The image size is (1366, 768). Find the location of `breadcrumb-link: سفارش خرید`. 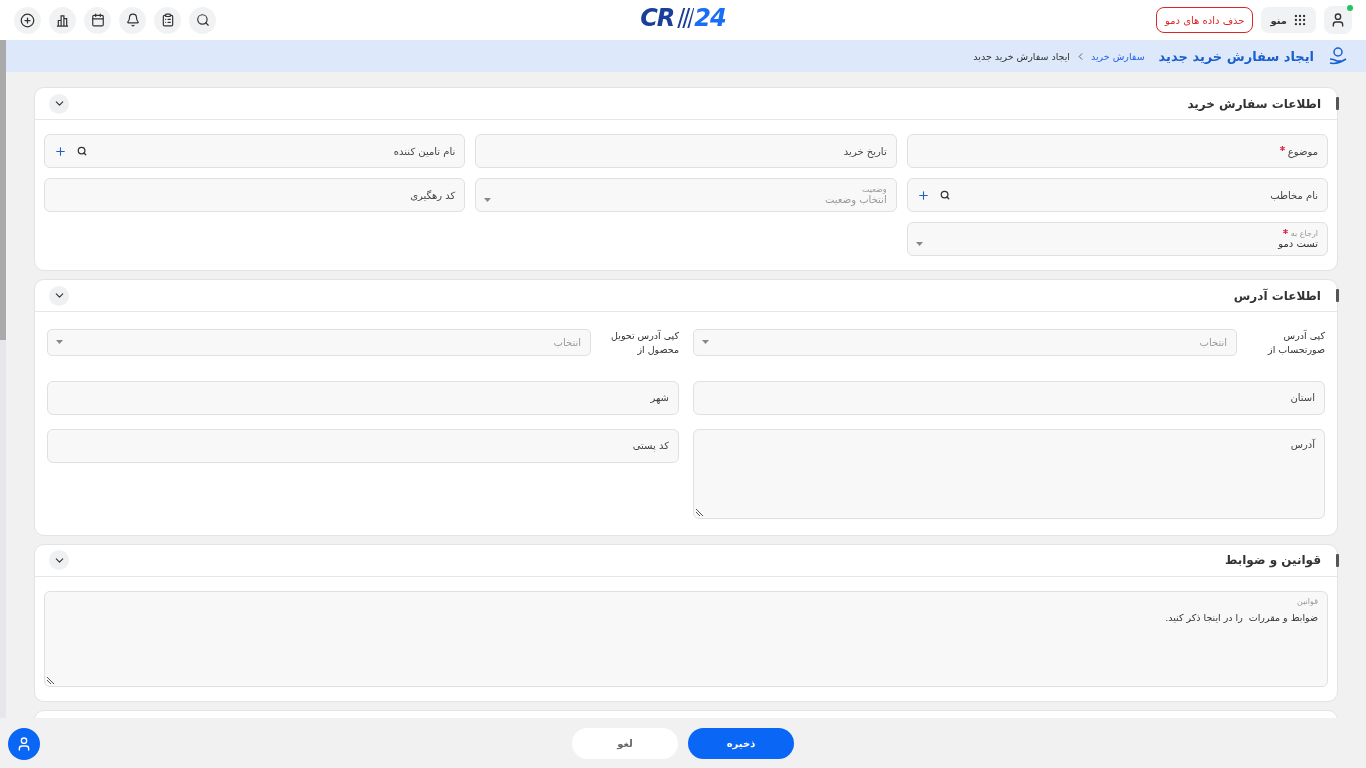

breadcrumb-link: سفارش خرید is located at coordinates (1118, 56).